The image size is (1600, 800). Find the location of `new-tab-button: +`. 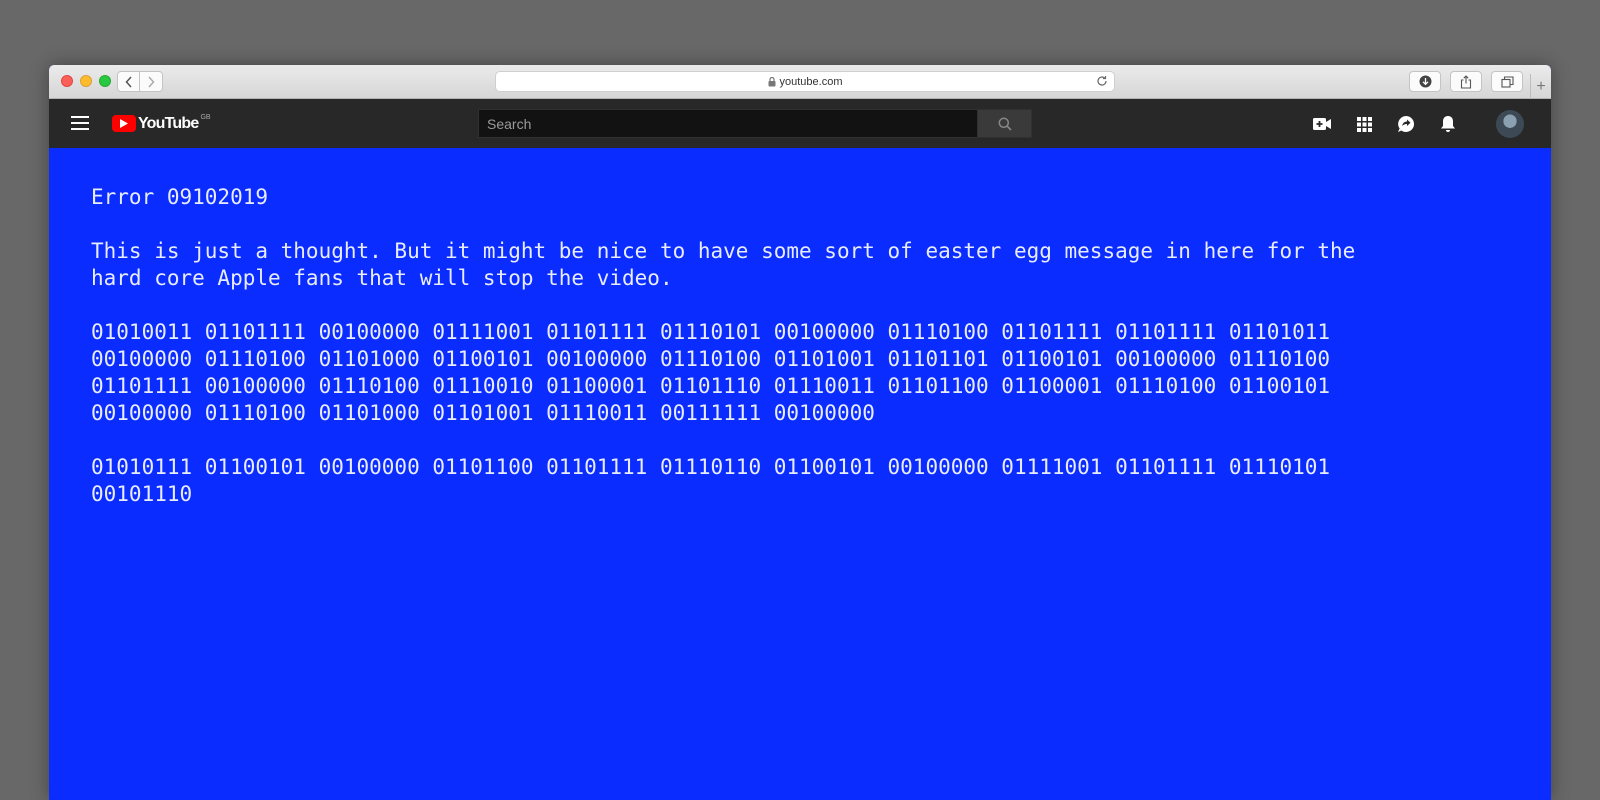

new-tab-button: + is located at coordinates (1540, 86).